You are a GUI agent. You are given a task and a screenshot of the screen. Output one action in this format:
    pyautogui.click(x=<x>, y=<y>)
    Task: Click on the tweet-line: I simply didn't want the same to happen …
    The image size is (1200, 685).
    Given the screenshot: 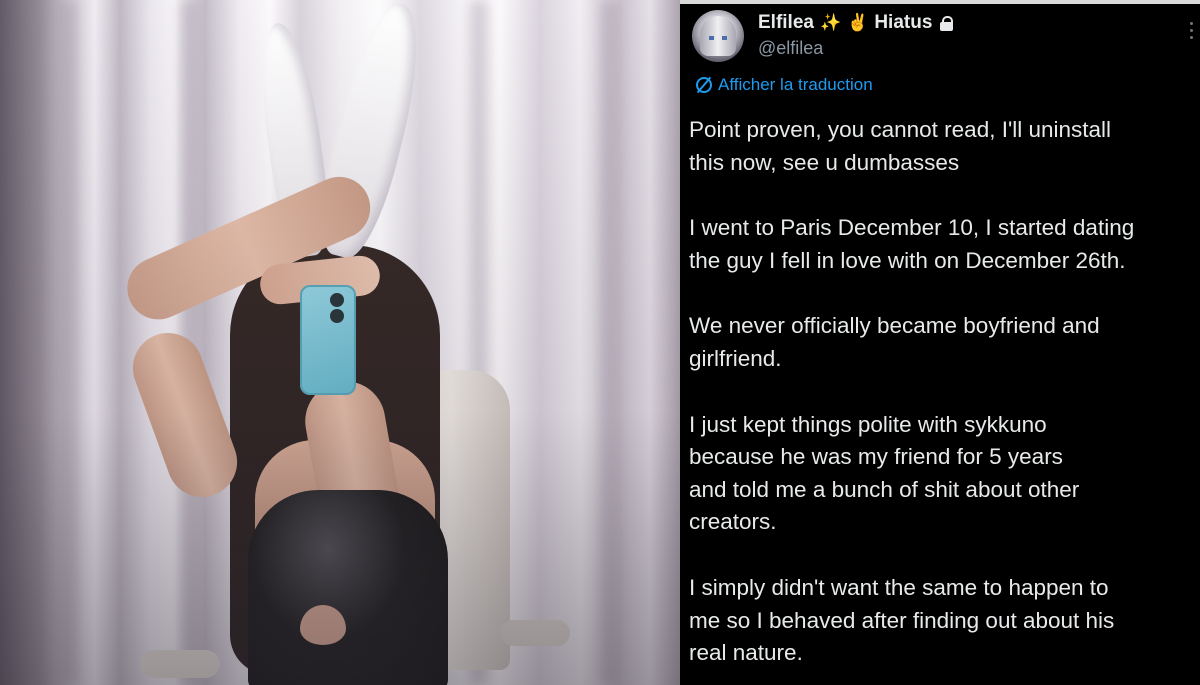 What is the action you would take?
    pyautogui.click(x=899, y=587)
    